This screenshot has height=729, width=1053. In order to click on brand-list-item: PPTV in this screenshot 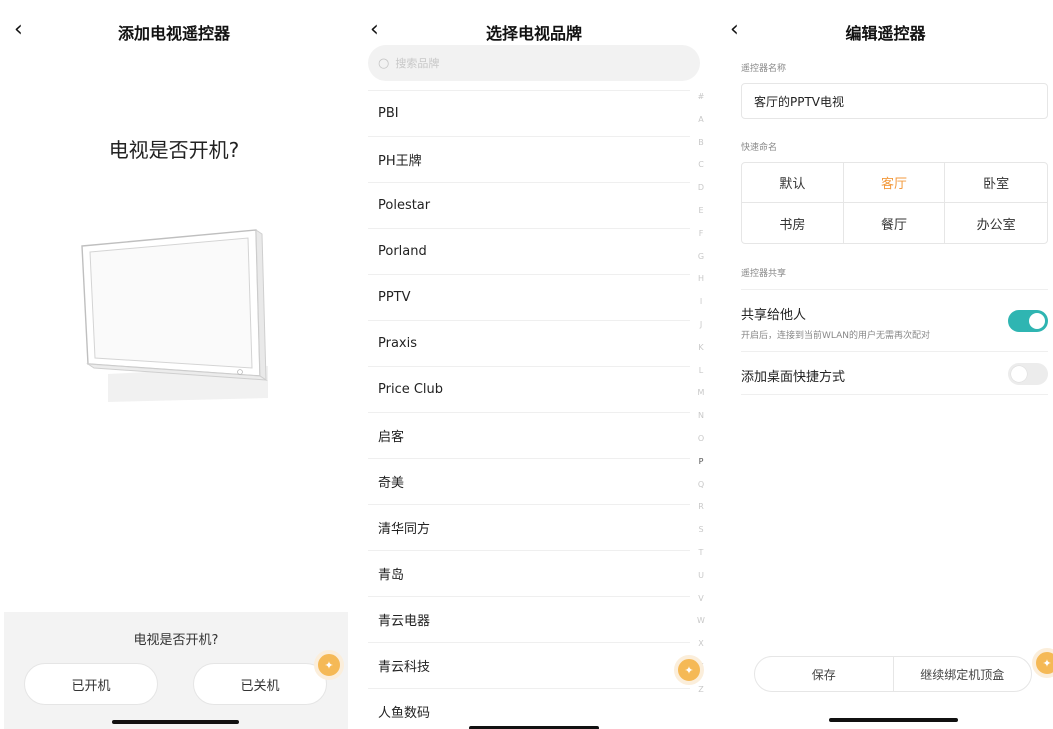, I will do `click(529, 297)`.